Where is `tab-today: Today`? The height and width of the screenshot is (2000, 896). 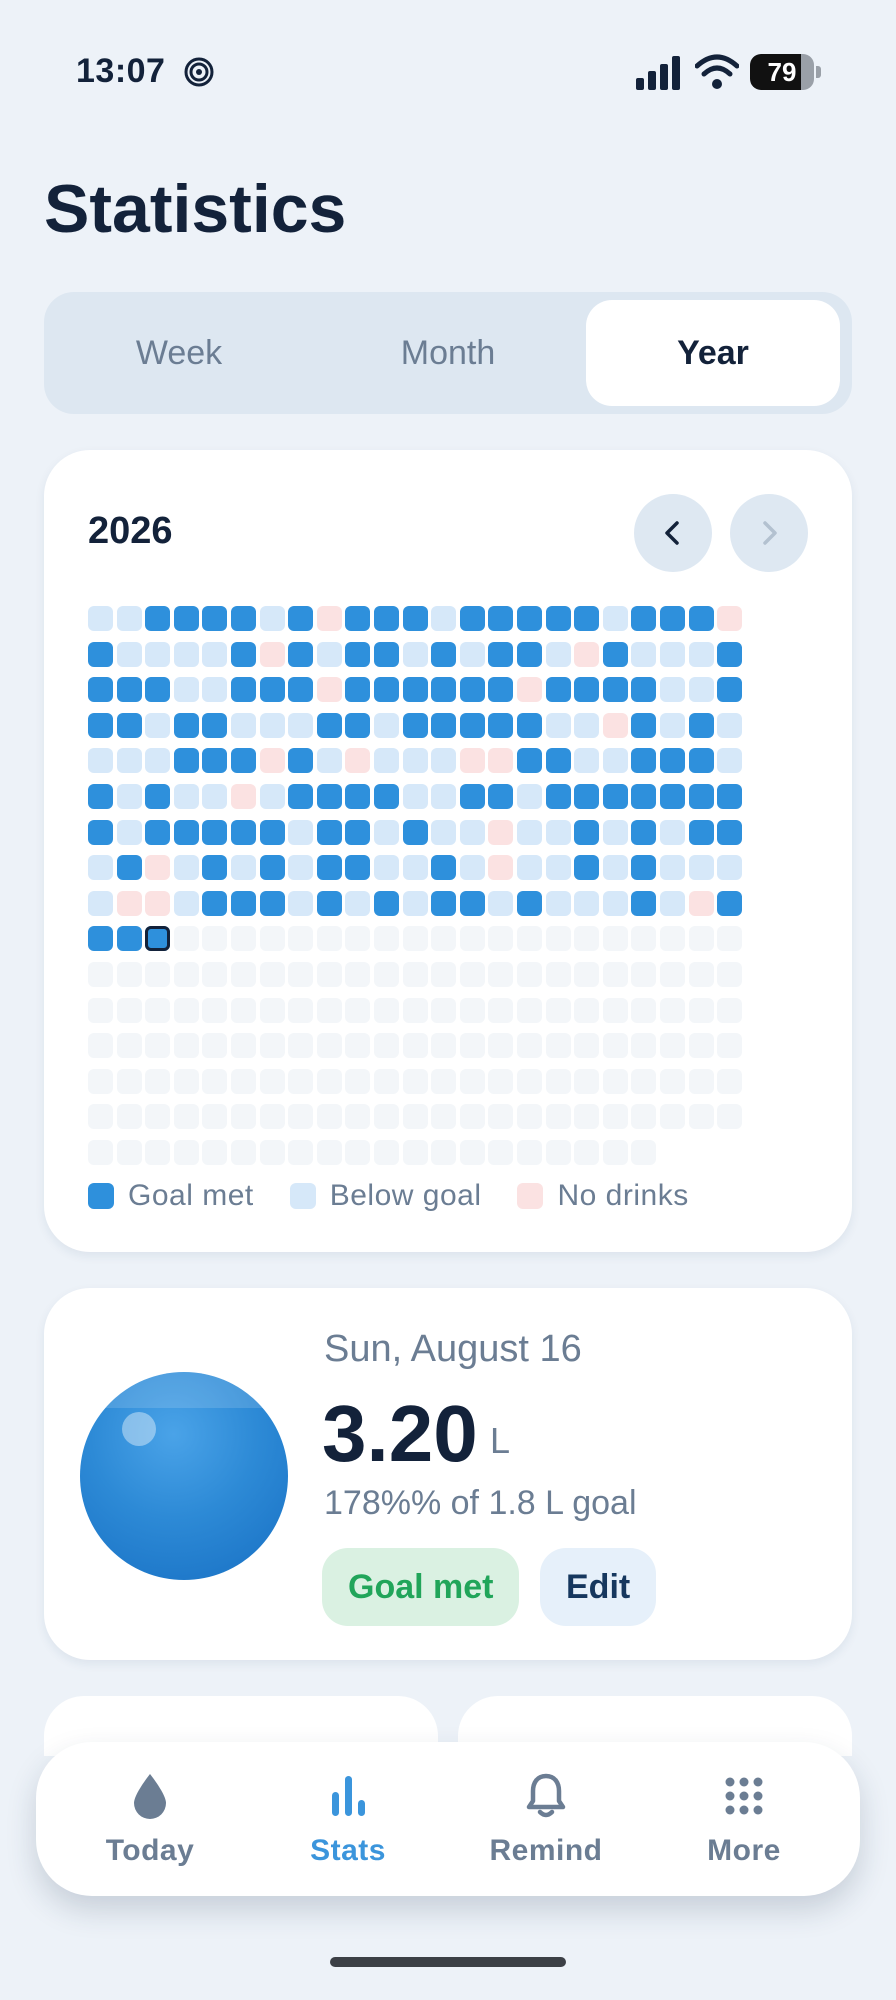 tab-today: Today is located at coordinates (150, 1819).